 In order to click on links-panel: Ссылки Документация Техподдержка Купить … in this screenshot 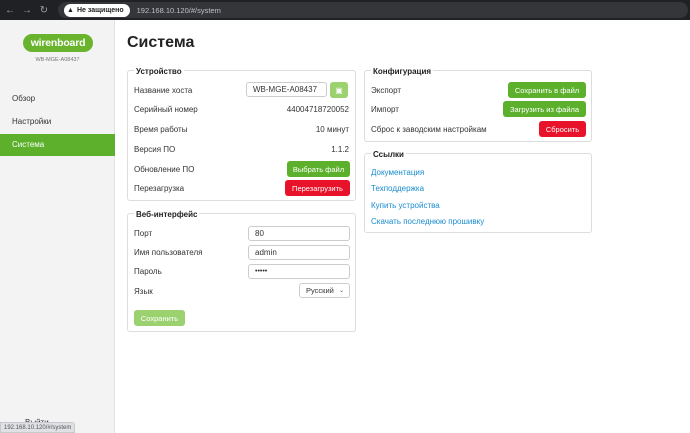, I will do `click(478, 191)`.